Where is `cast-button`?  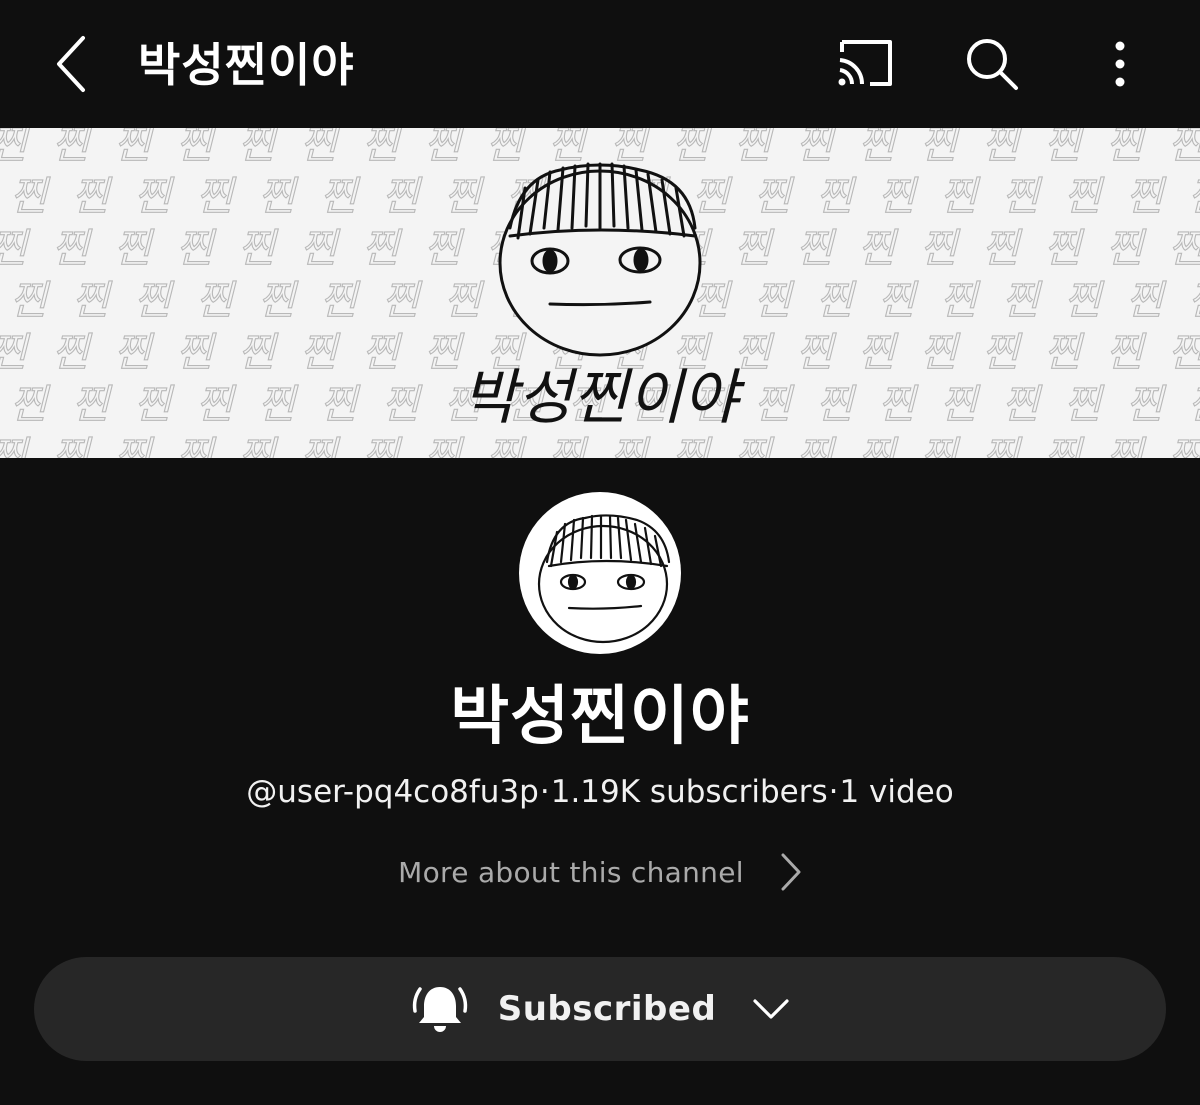
cast-button is located at coordinates (864, 64).